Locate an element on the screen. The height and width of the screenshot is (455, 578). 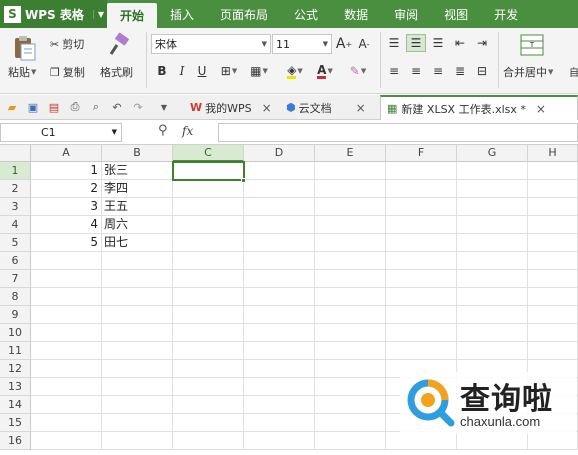
clear-format-button: ✎ ▼ is located at coordinates (358, 71).